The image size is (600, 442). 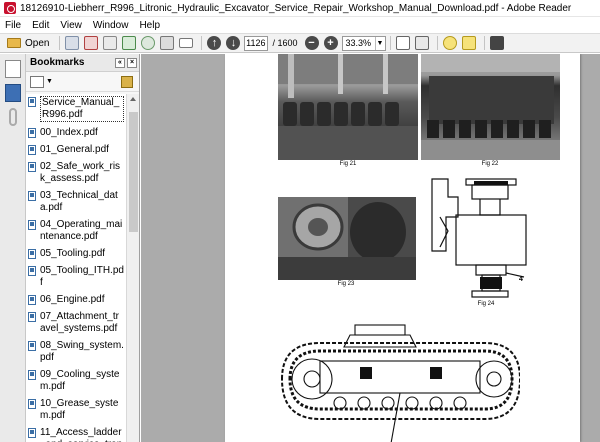 I want to click on cloud-upload-icon, so click(x=148, y=43).